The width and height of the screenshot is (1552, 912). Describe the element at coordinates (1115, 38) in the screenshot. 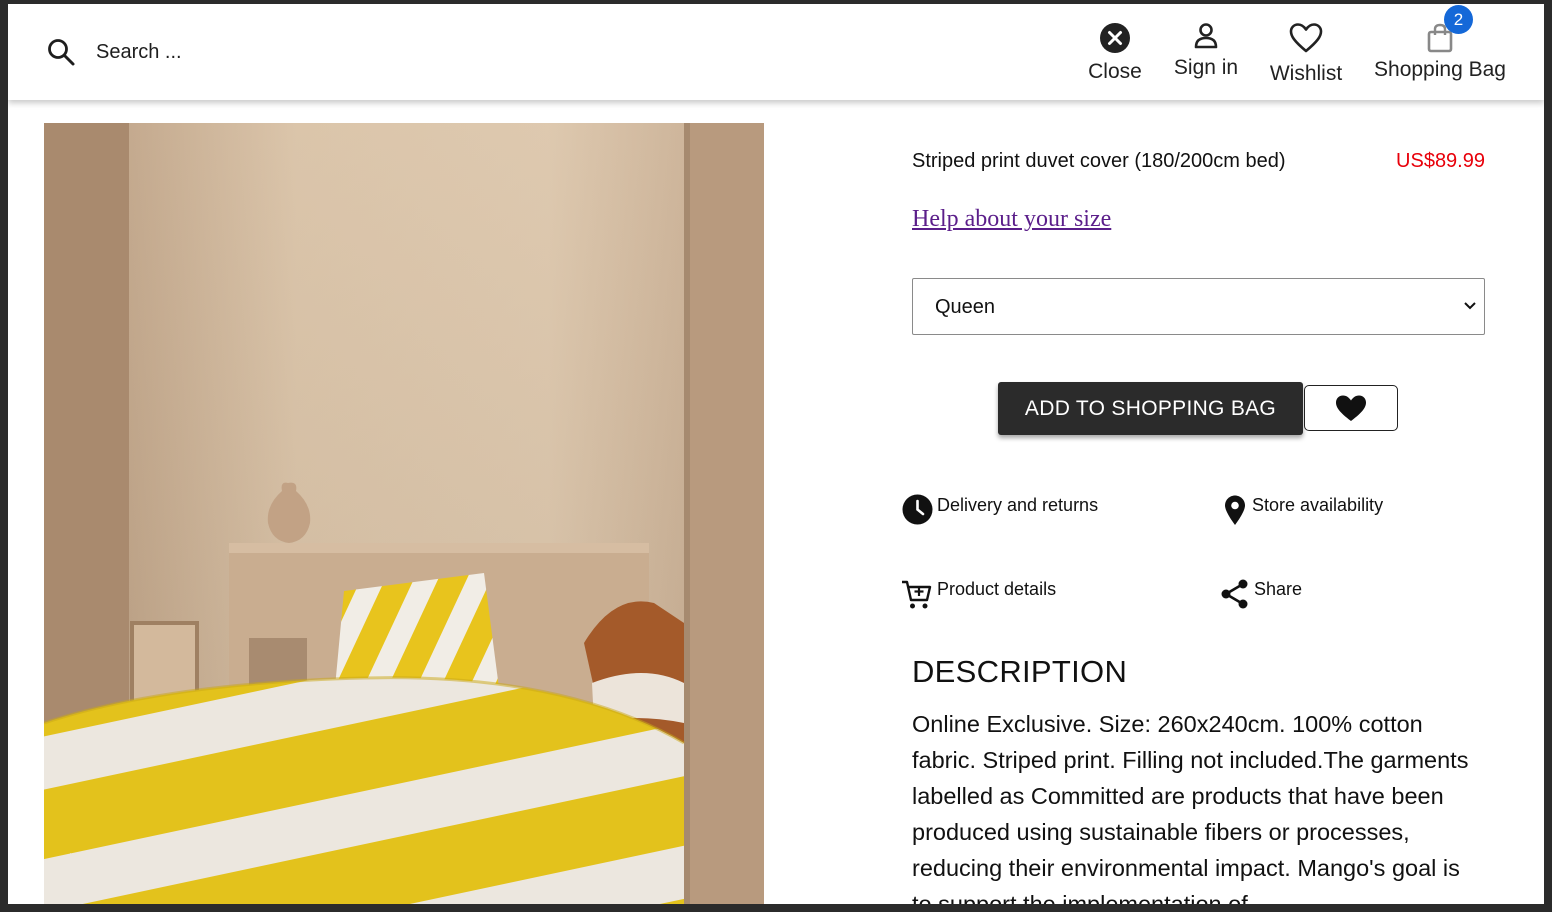

I see `close-icon` at that location.